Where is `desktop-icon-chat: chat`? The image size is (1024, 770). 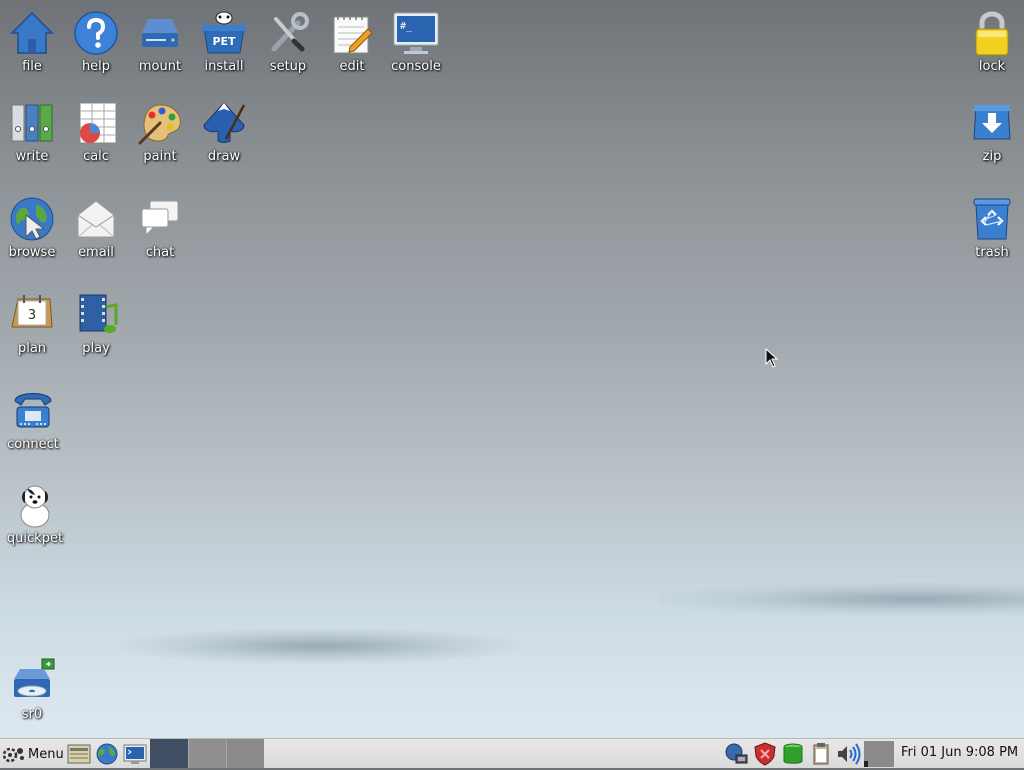 desktop-icon-chat: chat is located at coordinates (160, 228).